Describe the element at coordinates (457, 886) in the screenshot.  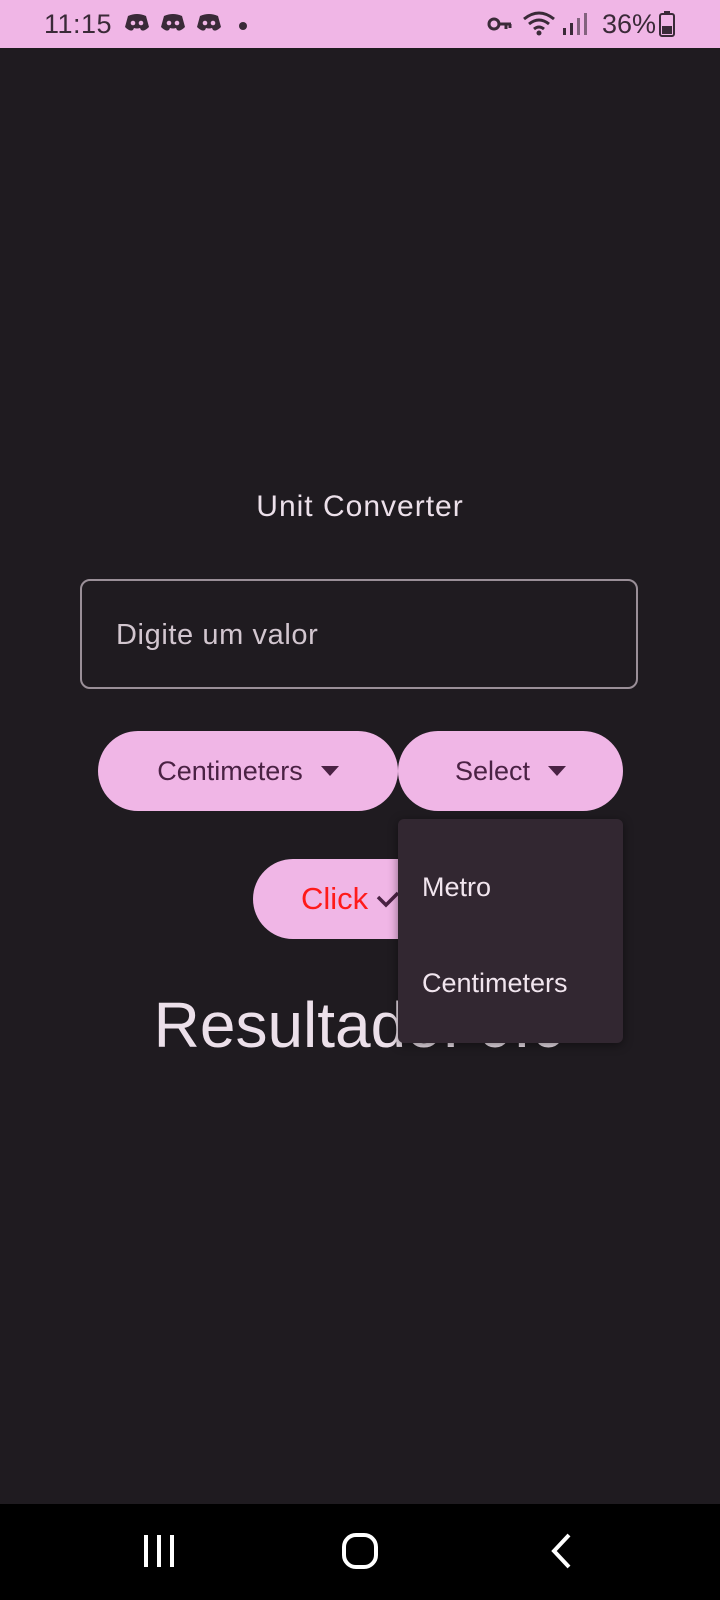
I see `menu-item-label: Metro` at that location.